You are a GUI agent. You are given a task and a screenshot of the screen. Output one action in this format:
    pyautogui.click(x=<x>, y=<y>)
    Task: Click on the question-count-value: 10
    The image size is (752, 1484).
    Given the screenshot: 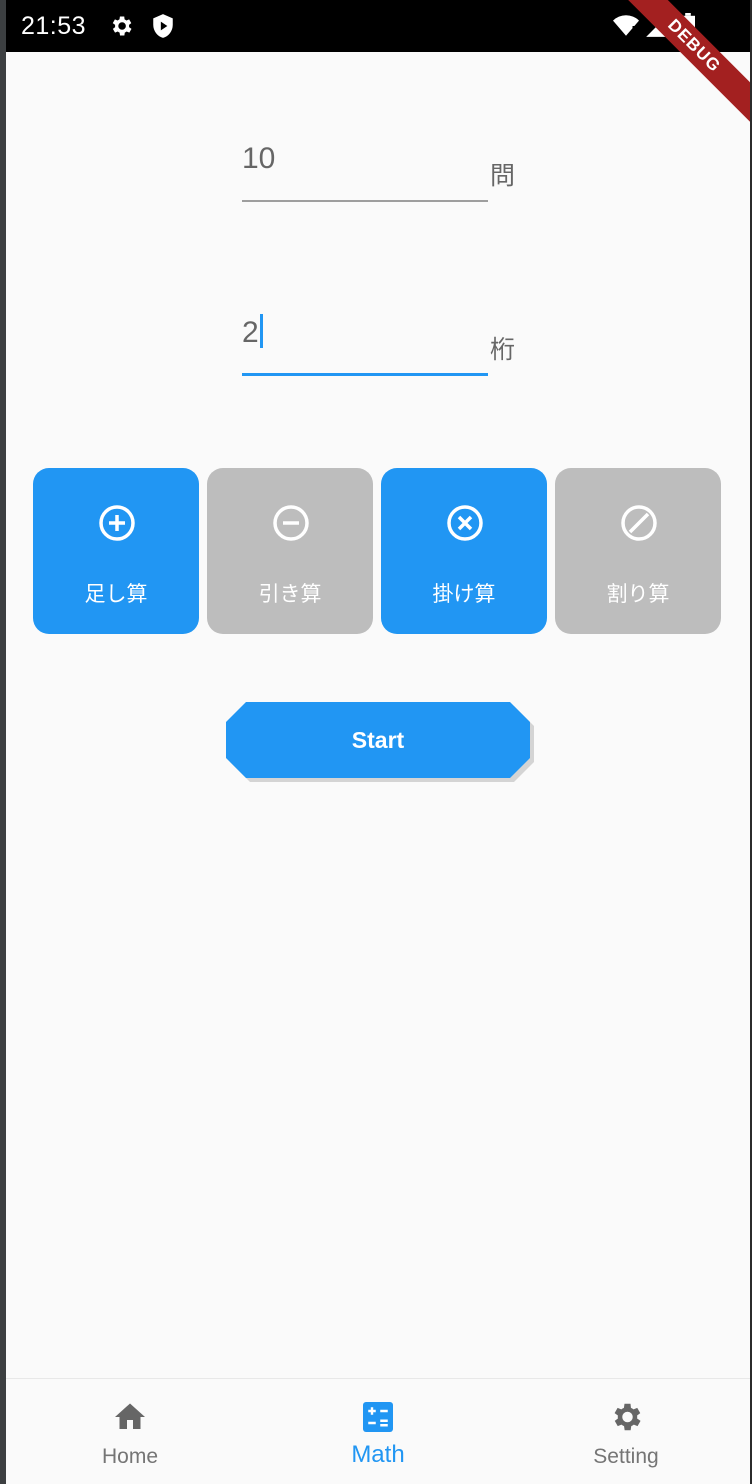 What is the action you would take?
    pyautogui.click(x=259, y=158)
    